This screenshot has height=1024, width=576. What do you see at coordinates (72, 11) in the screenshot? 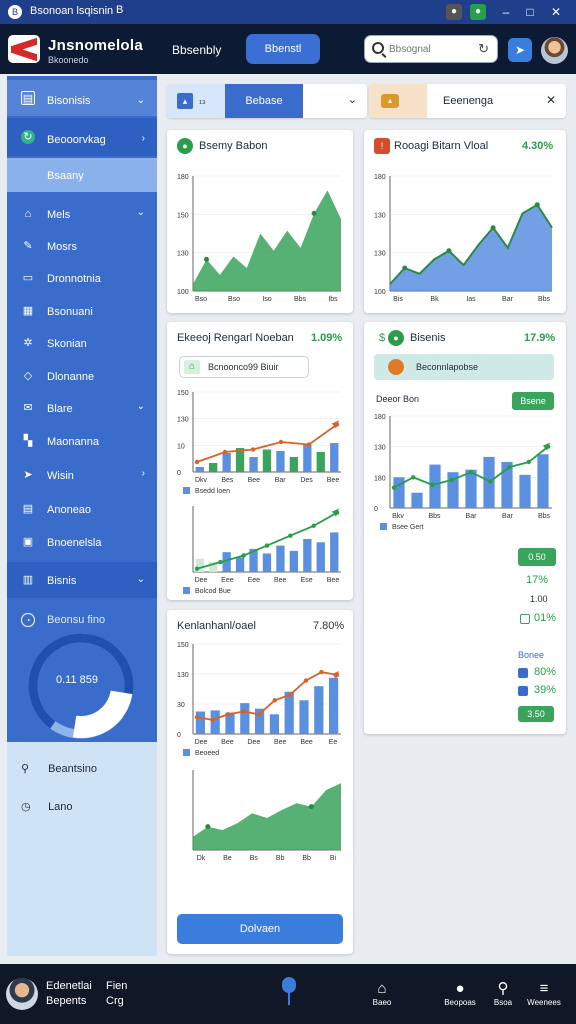
I see `window-title: Bsonoan lsqisnin` at bounding box center [72, 11].